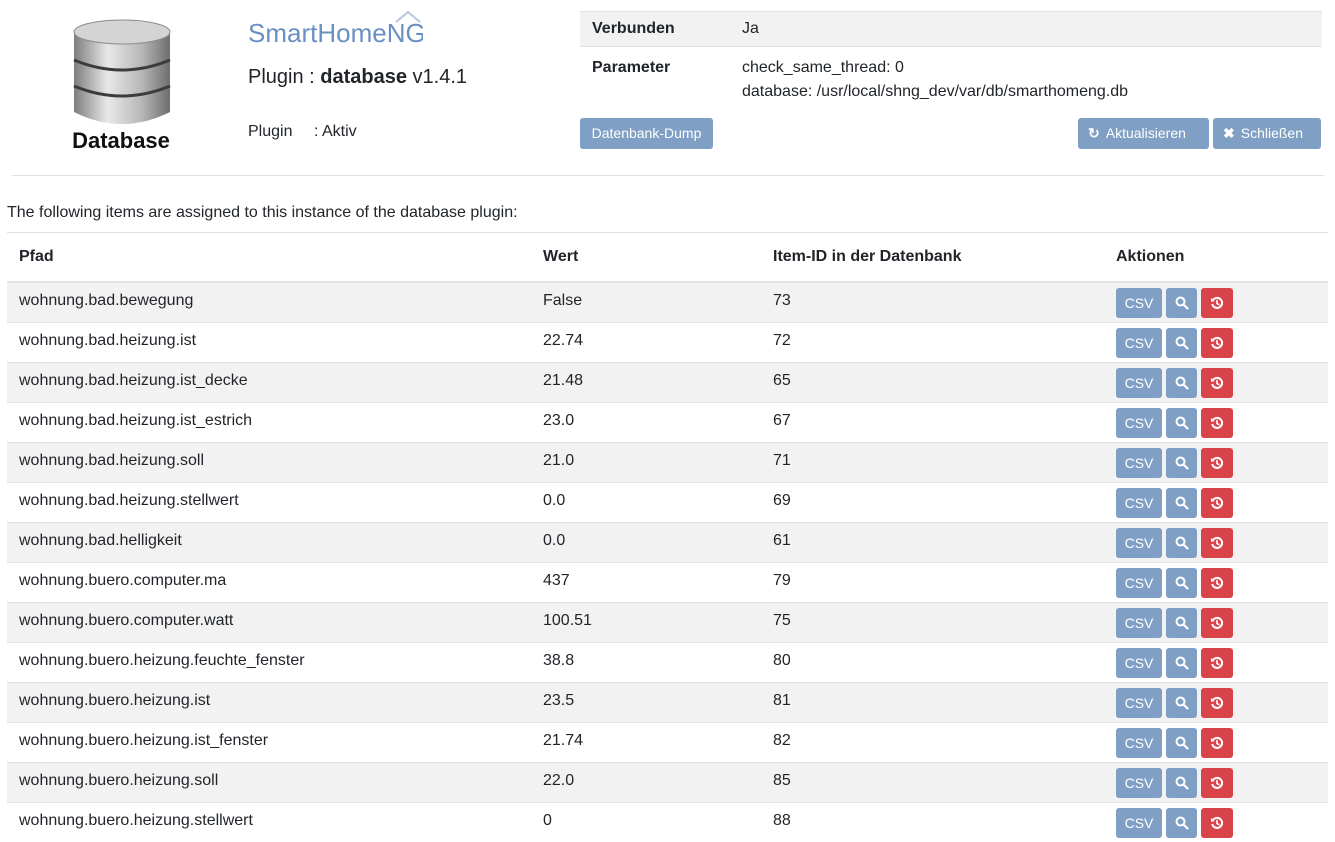 The image size is (1335, 842). I want to click on column-header-item-id: Item-ID in der Datenbank, so click(932, 258).